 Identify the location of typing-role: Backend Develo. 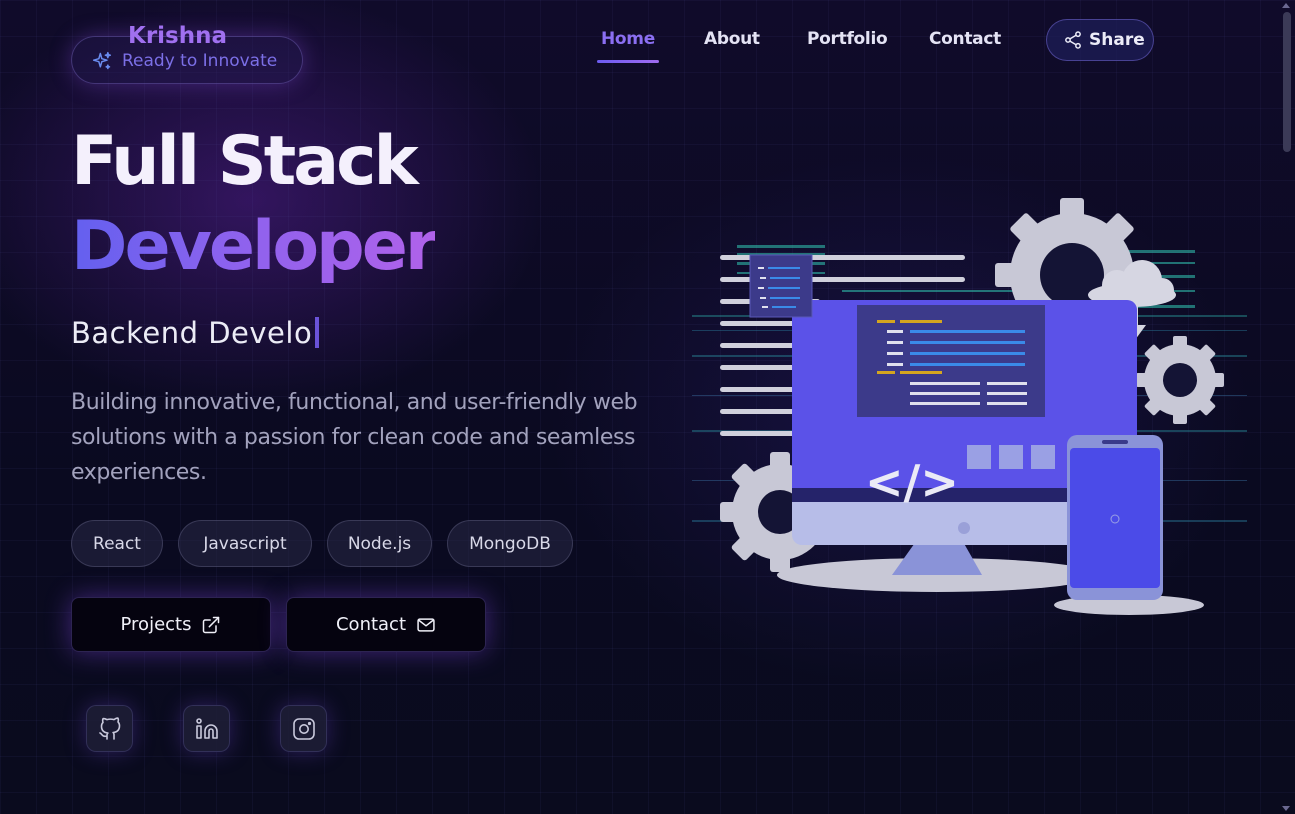
(195, 333).